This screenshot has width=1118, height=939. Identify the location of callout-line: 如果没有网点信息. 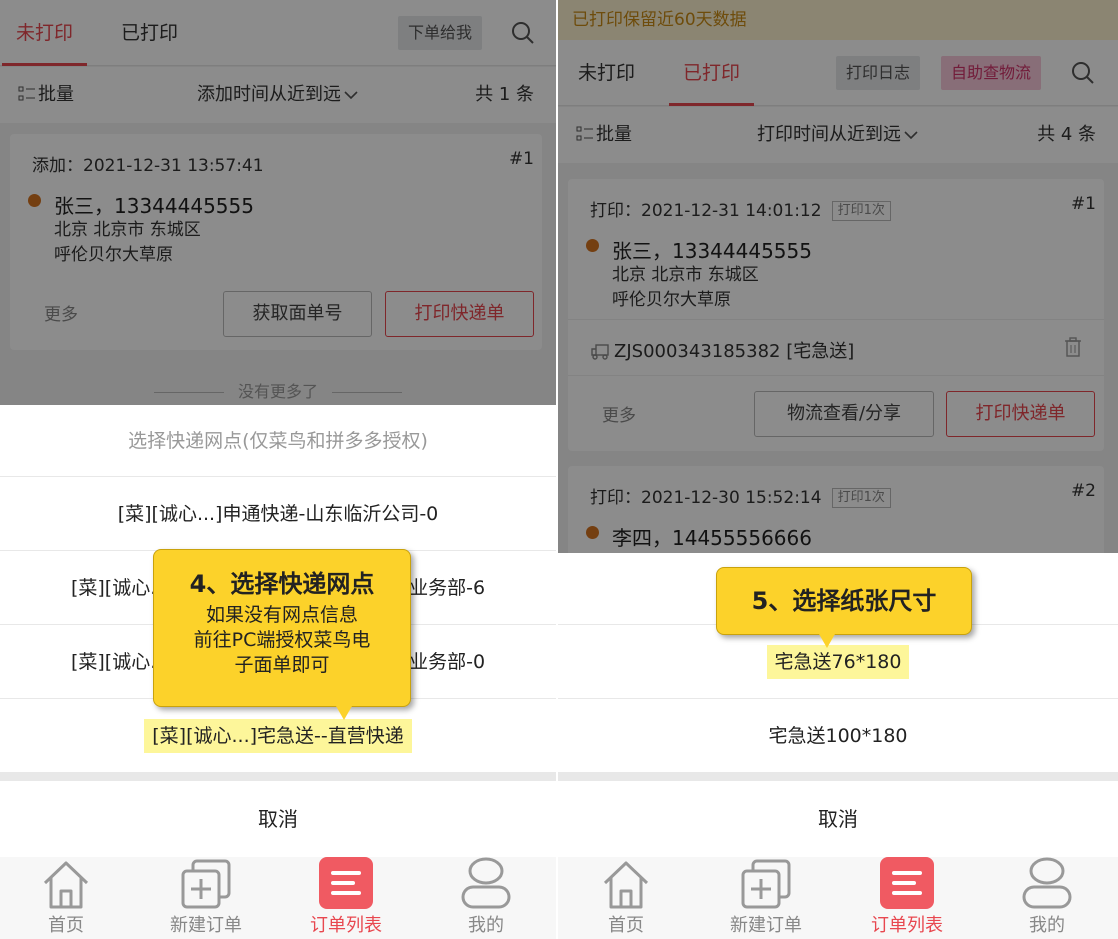
(281, 615).